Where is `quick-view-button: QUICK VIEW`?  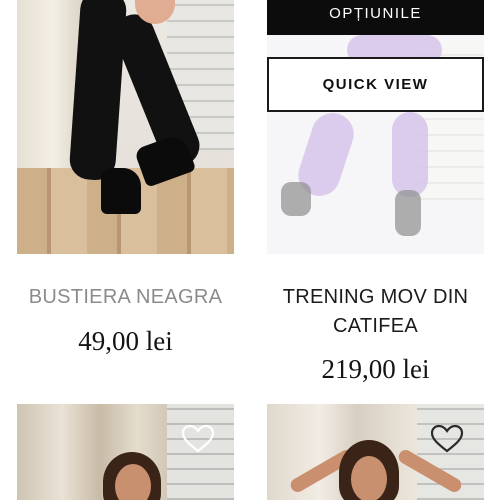 quick-view-button: QUICK VIEW is located at coordinates (375, 84).